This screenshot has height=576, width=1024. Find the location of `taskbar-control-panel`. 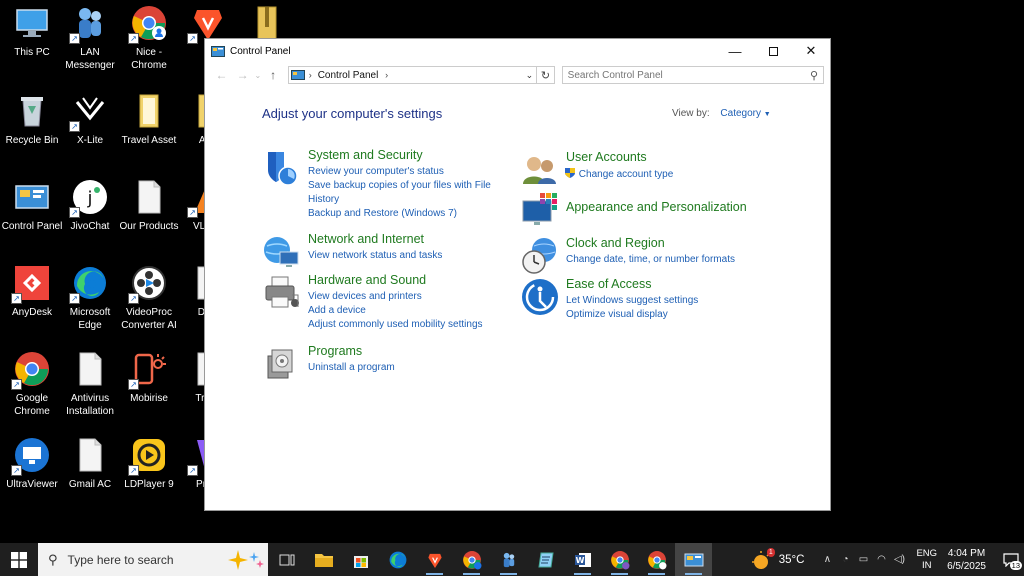

taskbar-control-panel is located at coordinates (693, 559).